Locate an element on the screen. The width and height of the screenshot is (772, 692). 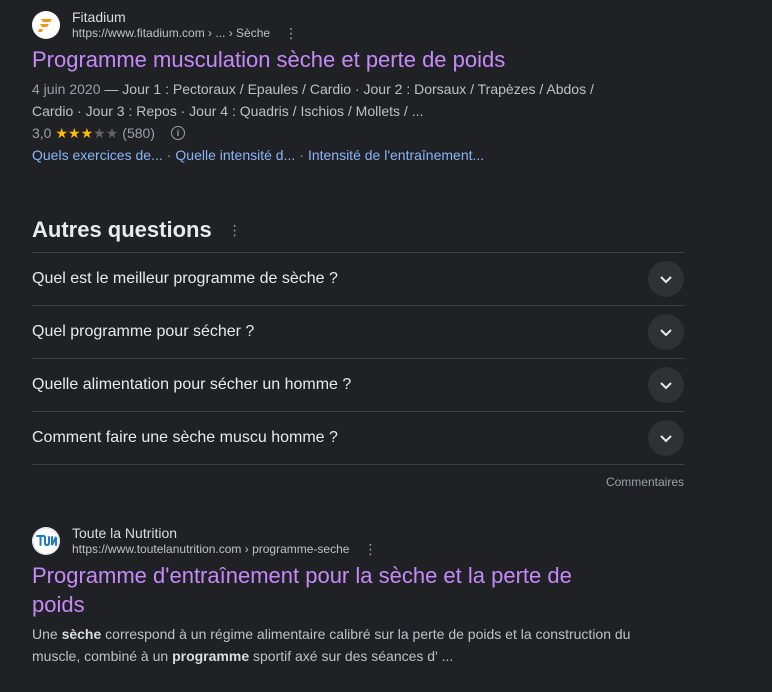
rating-row: 3,0 ★★★★★ (580) i is located at coordinates (342, 133).